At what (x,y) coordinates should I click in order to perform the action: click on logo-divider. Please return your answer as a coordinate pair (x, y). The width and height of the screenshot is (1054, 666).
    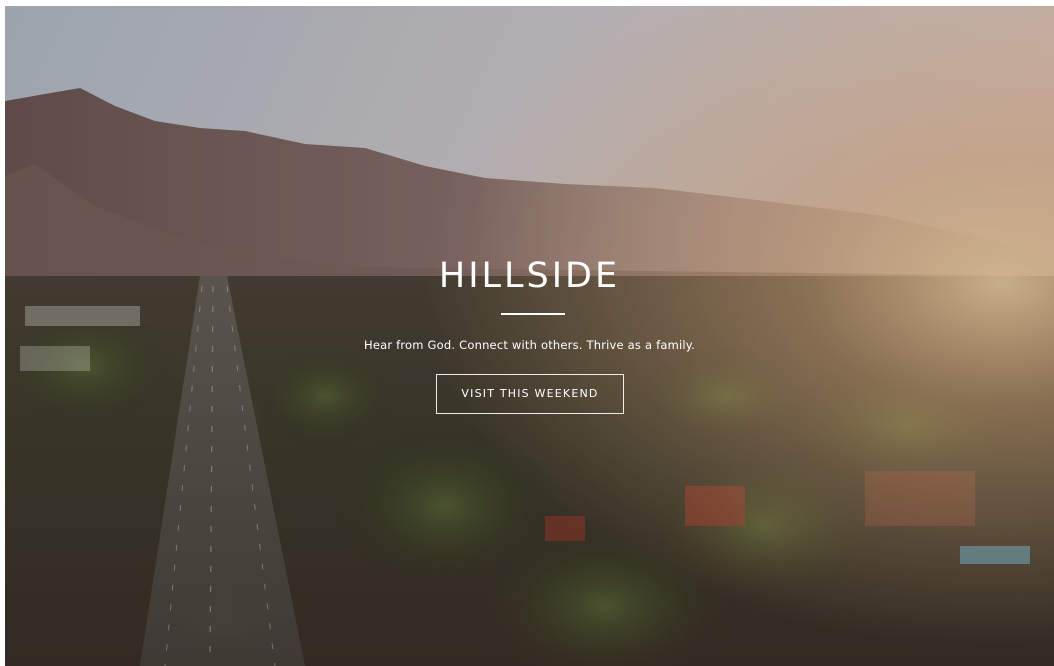
    Looking at the image, I should click on (533, 314).